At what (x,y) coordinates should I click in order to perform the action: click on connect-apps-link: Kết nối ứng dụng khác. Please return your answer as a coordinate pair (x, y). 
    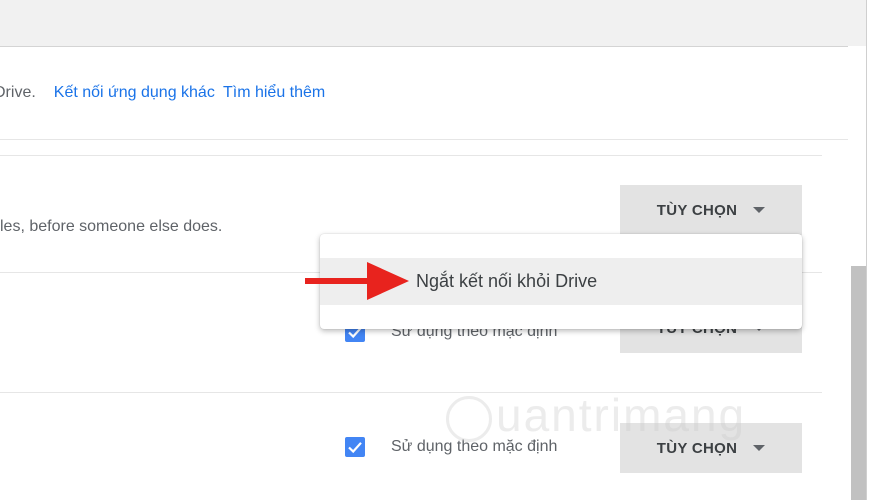
    Looking at the image, I should click on (134, 92).